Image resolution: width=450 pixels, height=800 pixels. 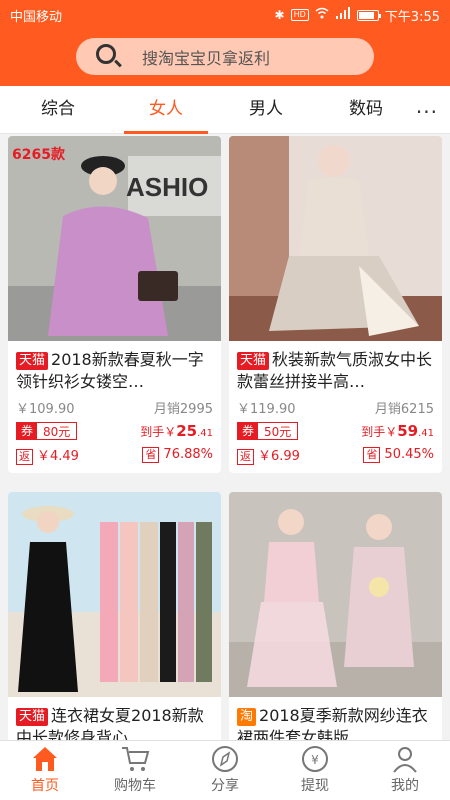 I want to click on original-price: ￥119.90, so click(x=266, y=409).